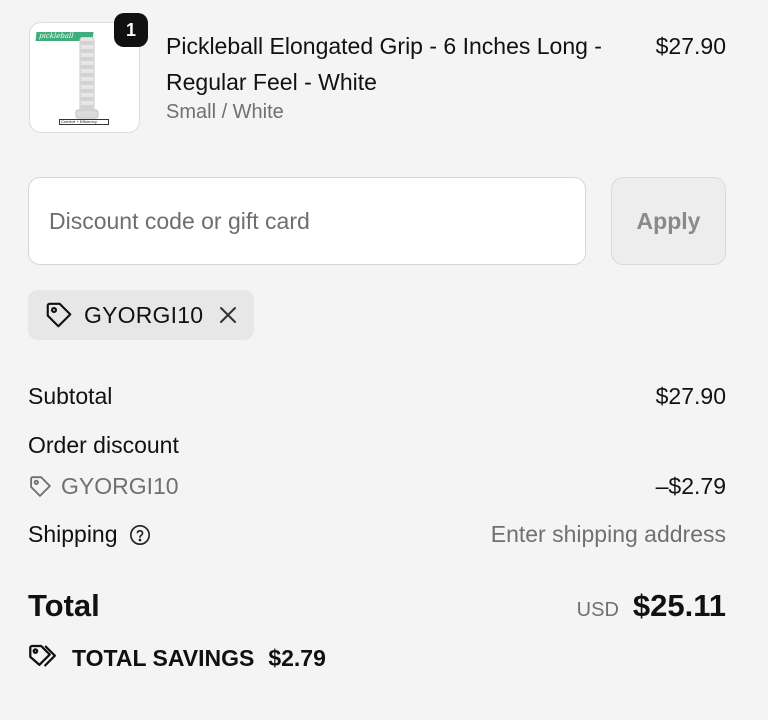 This screenshot has height=720, width=768. Describe the element at coordinates (668, 221) in the screenshot. I see `apply-button: Apply` at that location.